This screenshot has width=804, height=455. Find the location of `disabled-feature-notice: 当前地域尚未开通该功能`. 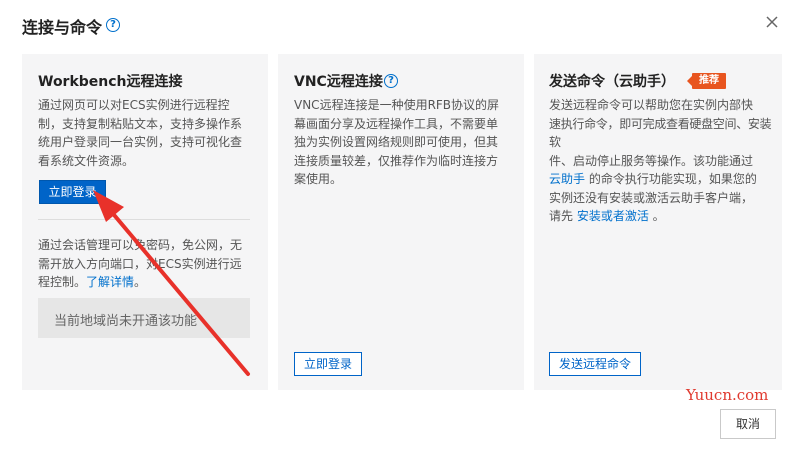

disabled-feature-notice: 当前地域尚未开通该功能 is located at coordinates (144, 318).